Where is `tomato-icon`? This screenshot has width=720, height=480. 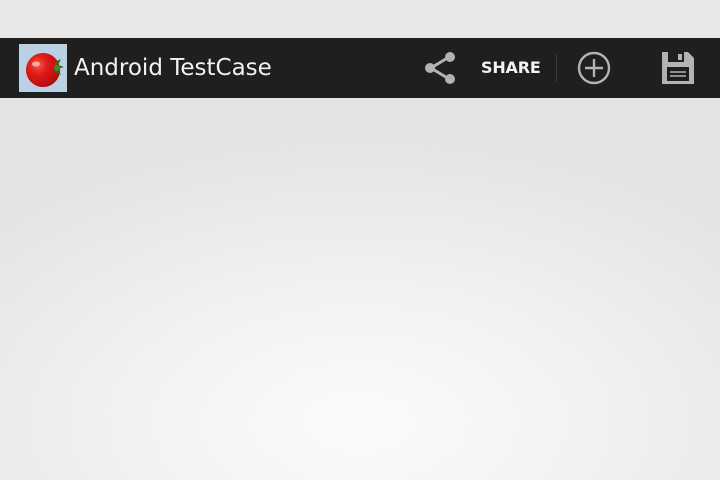
tomato-icon is located at coordinates (43, 68).